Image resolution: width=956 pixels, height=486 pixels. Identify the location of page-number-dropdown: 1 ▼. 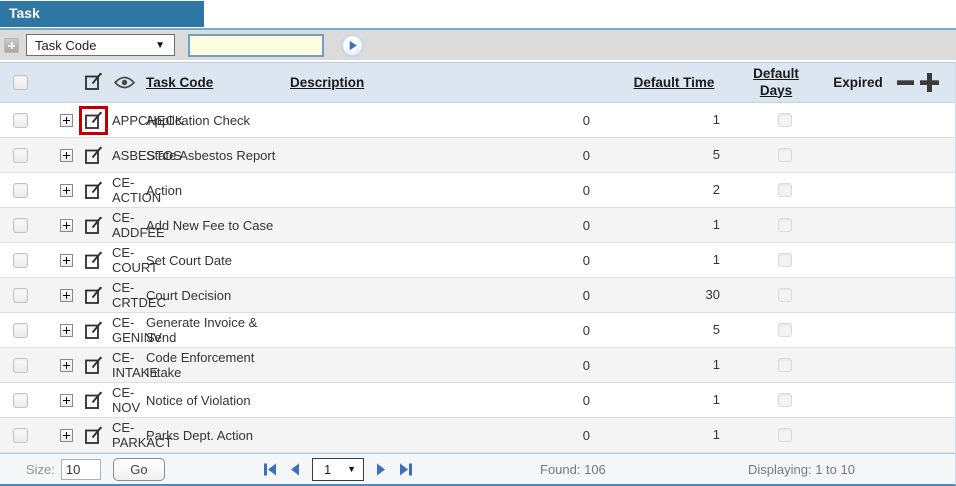
(338, 469).